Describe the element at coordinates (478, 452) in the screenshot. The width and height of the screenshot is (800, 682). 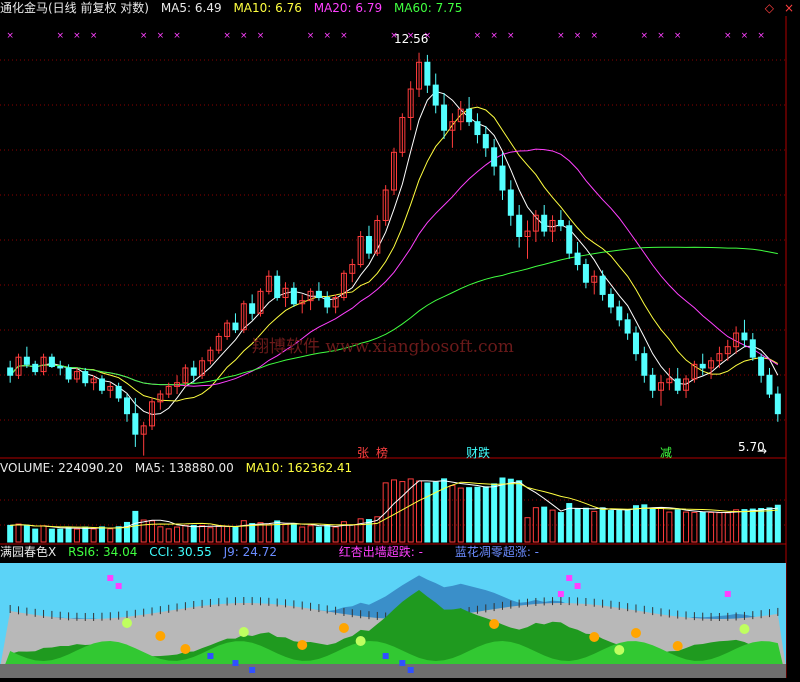
I see `event-caidie: 财跌` at that location.